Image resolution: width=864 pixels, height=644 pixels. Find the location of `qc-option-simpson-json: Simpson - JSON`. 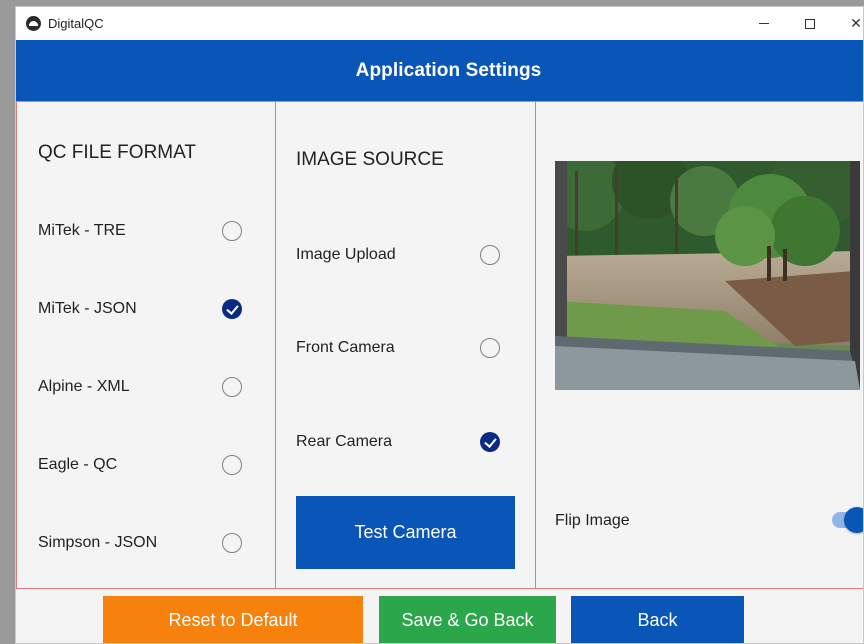

qc-option-simpson-json: Simpson - JSON is located at coordinates (146, 543).